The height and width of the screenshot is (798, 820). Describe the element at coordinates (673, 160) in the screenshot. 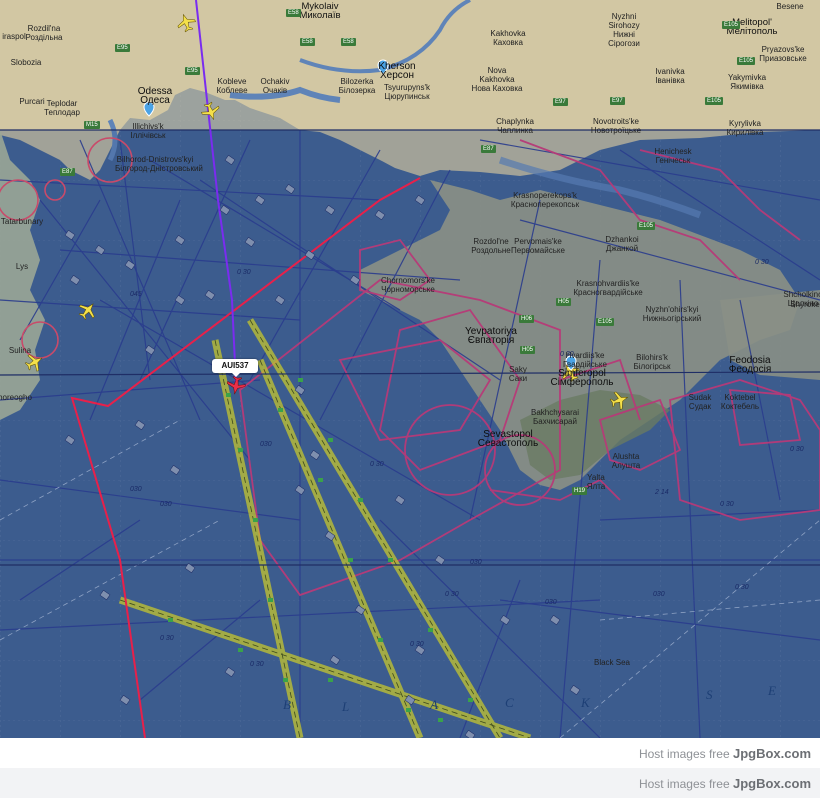

I see `place-label-line: Генічеськ` at that location.